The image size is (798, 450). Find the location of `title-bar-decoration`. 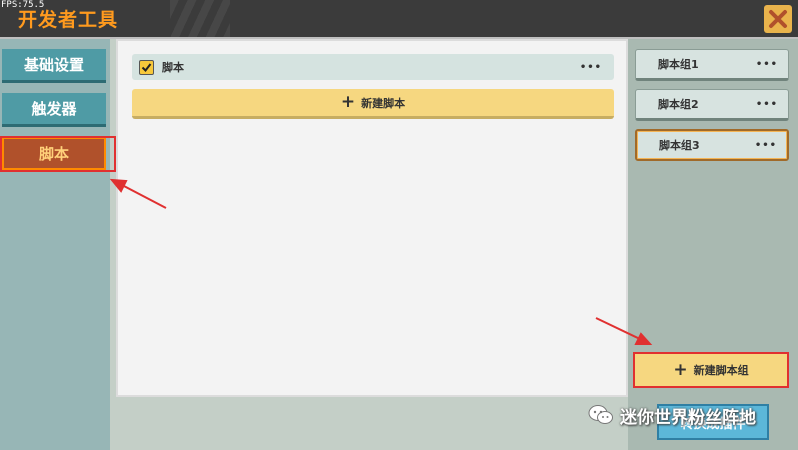

title-bar-decoration is located at coordinates (200, 18).